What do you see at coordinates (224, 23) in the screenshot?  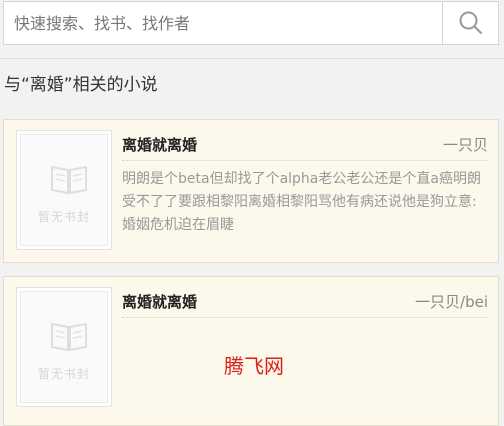 I see `search-input` at bounding box center [224, 23].